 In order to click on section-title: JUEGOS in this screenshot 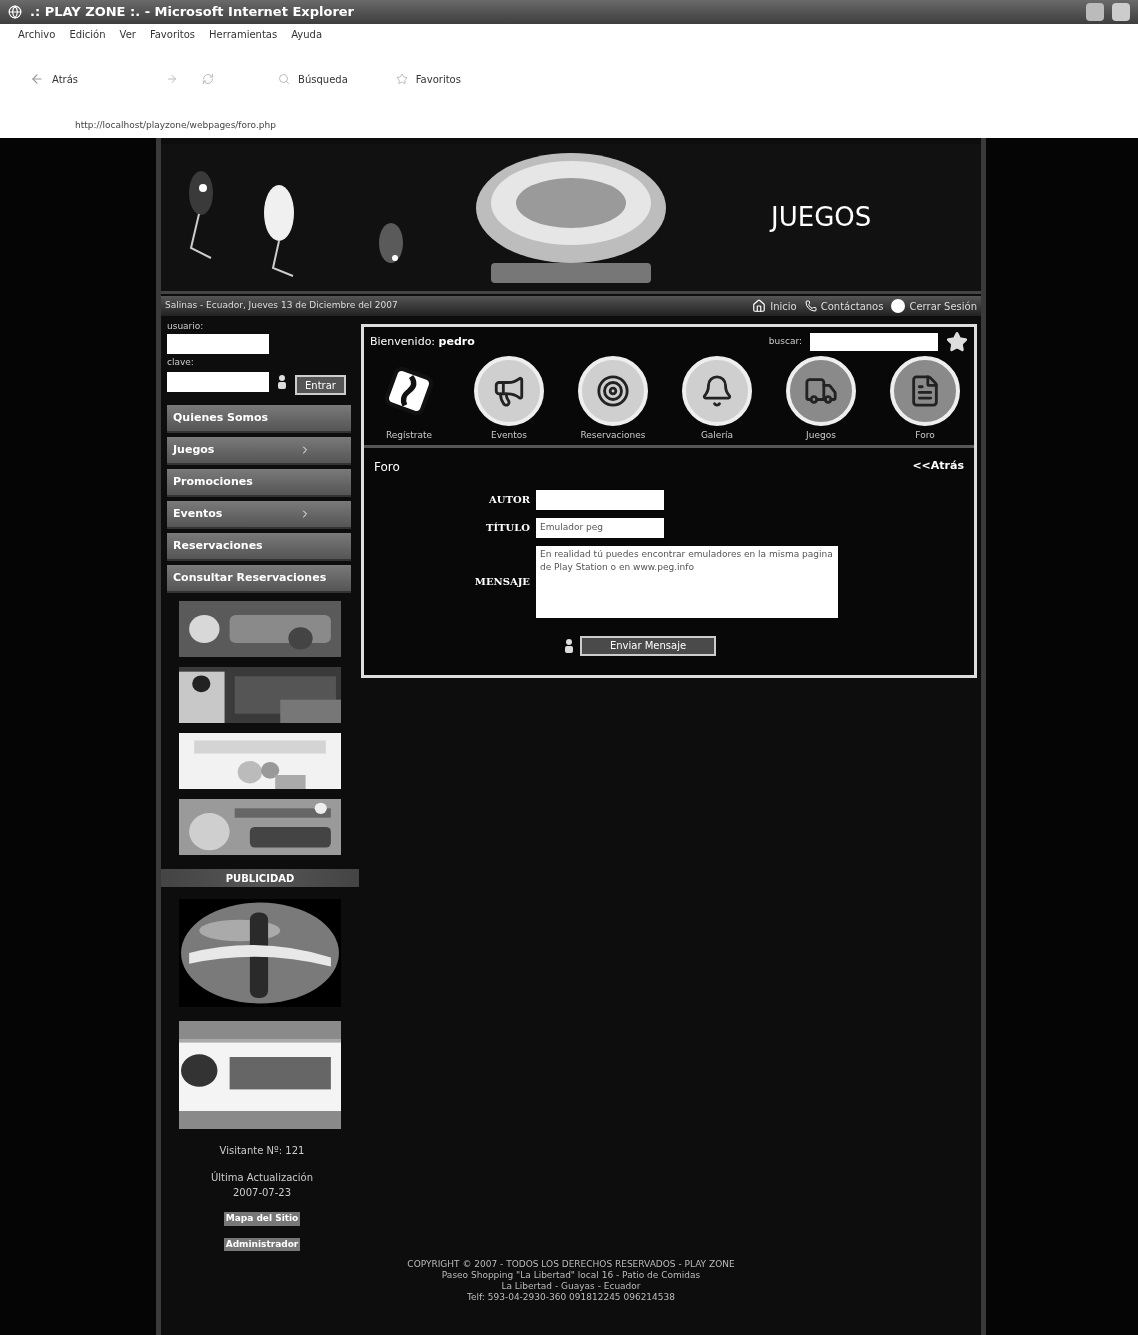, I will do `click(821, 217)`.